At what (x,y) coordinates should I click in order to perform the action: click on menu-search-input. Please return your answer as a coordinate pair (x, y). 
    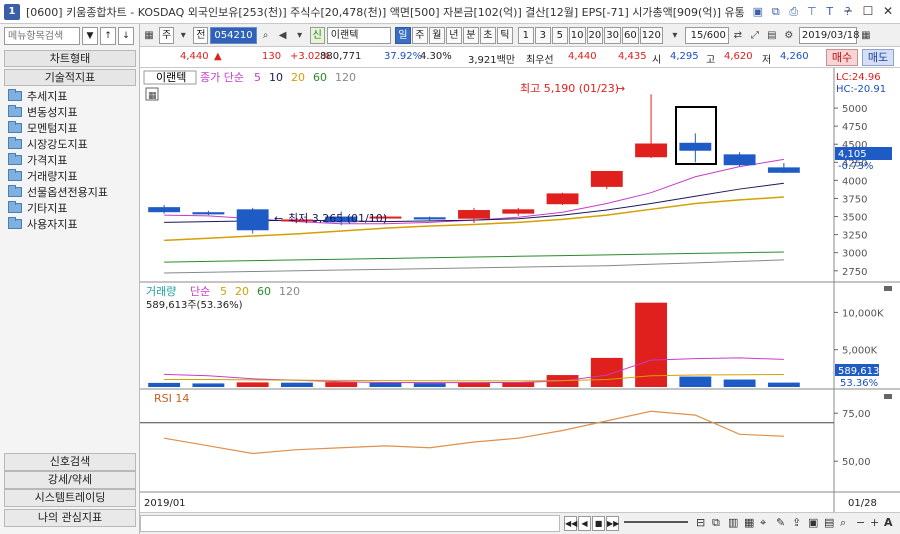
    Looking at the image, I should click on (42, 36).